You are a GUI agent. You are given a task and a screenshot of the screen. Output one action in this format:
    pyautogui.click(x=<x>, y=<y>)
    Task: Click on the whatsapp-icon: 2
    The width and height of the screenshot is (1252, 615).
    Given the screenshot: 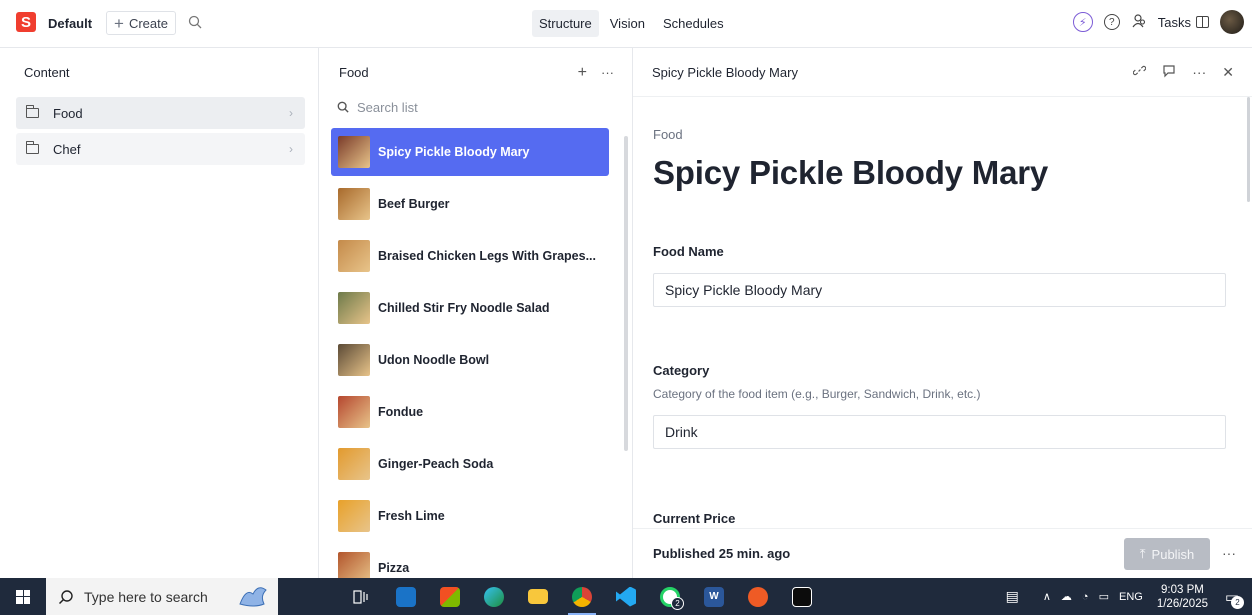 What is the action you would take?
    pyautogui.click(x=670, y=596)
    